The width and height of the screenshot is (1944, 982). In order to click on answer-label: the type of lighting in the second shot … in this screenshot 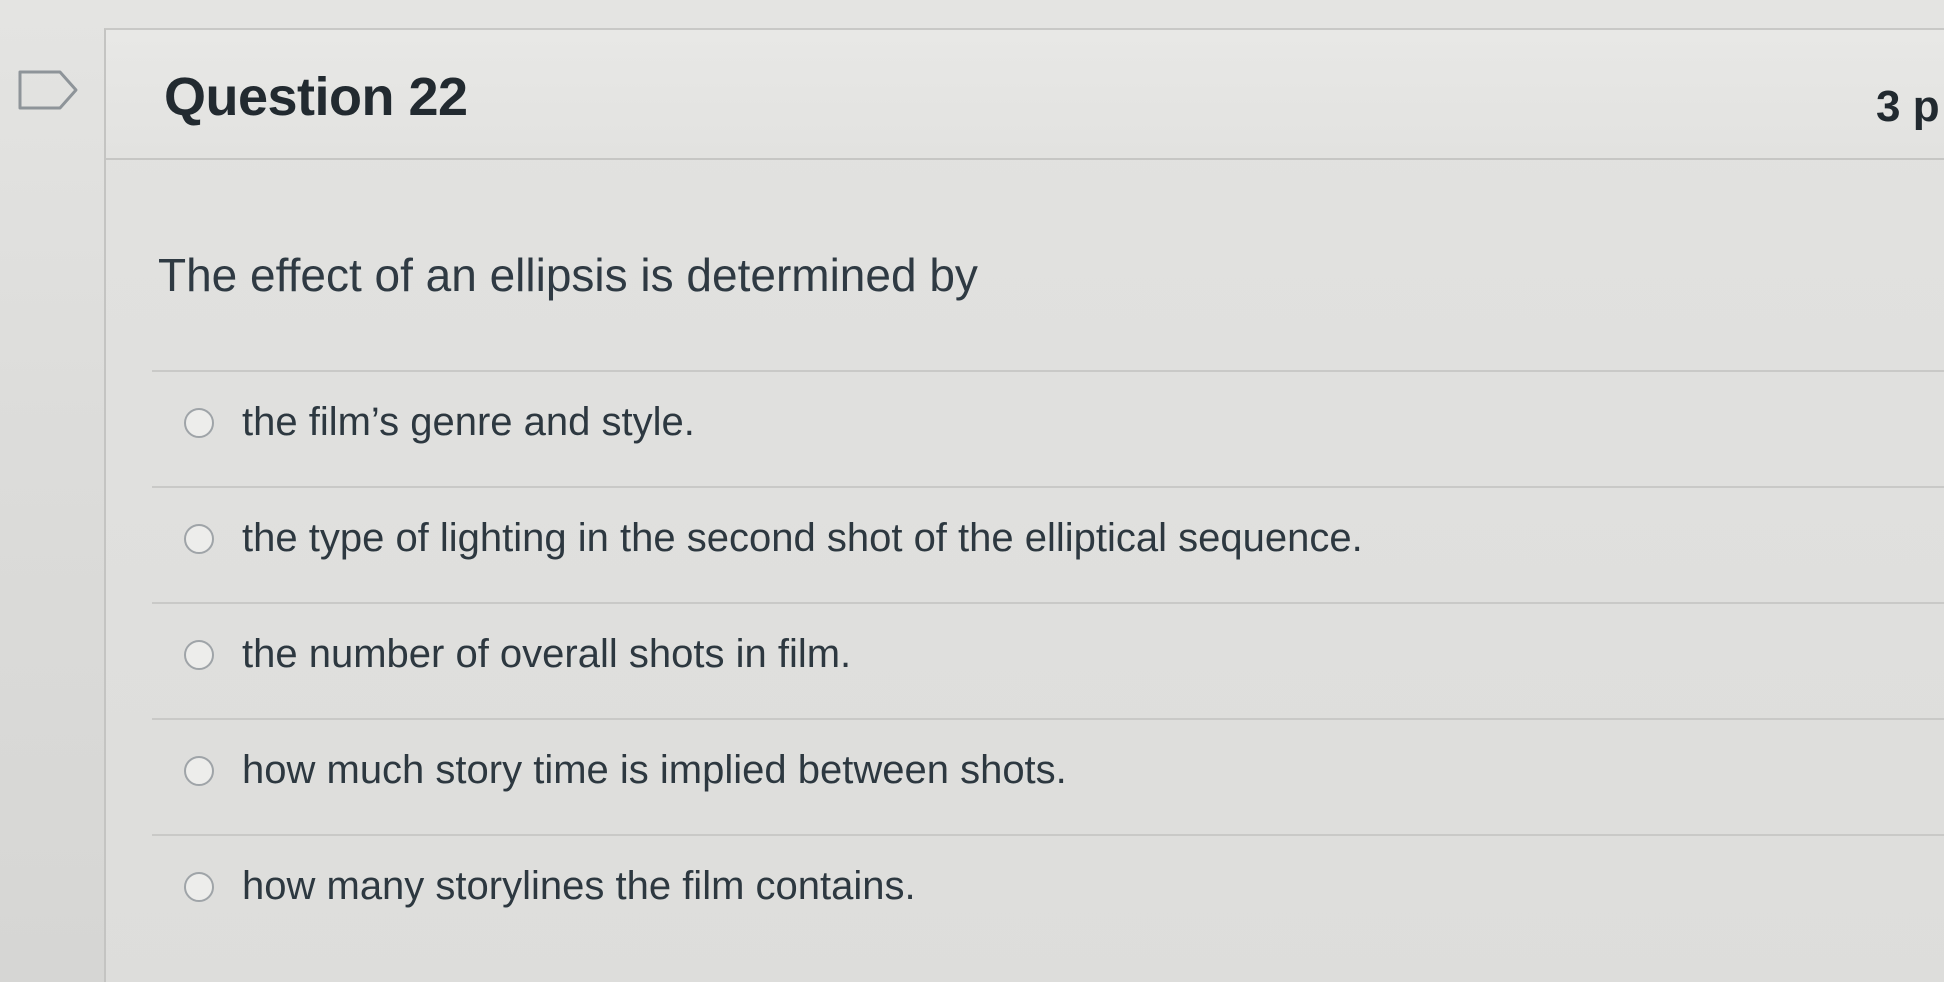, I will do `click(802, 538)`.